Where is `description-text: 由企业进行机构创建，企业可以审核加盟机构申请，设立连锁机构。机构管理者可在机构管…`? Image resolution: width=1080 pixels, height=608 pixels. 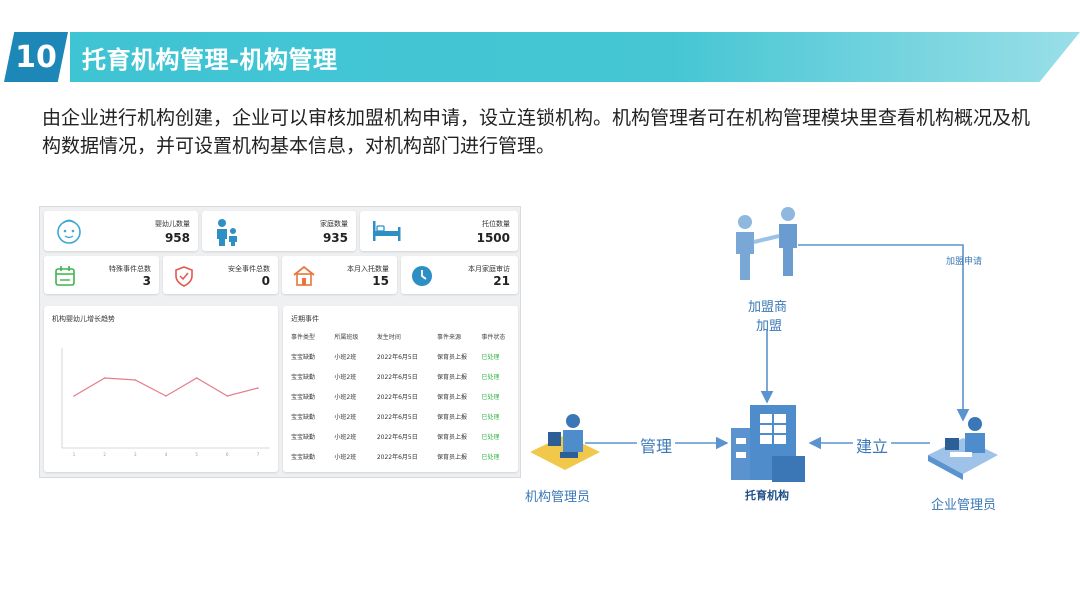 description-text: 由企业进行机构创建，企业可以审核加盟机构申请，设立连锁机构。机构管理者可在机构管… is located at coordinates (536, 132).